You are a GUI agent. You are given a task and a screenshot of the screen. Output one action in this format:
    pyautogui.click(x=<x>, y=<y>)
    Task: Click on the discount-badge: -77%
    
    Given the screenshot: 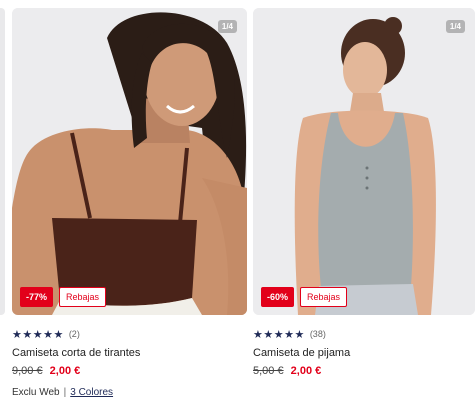 What is the action you would take?
    pyautogui.click(x=37, y=297)
    